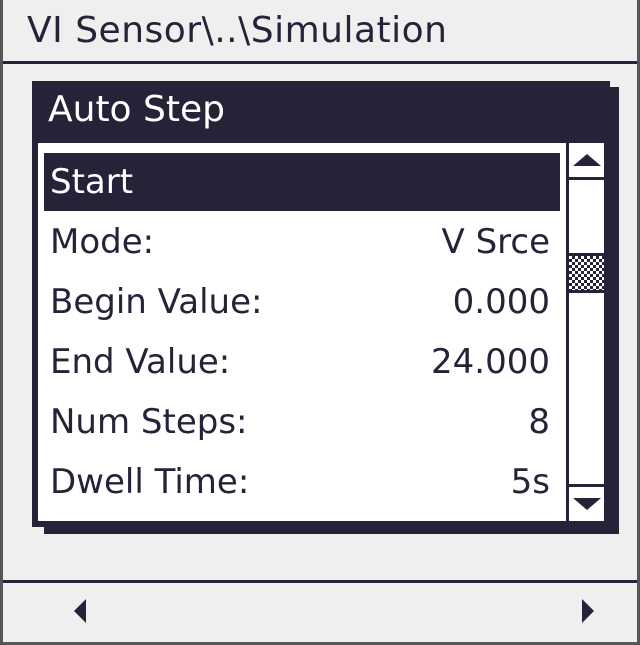 This screenshot has height=645, width=640. I want to click on footer-divider, so click(320, 581).